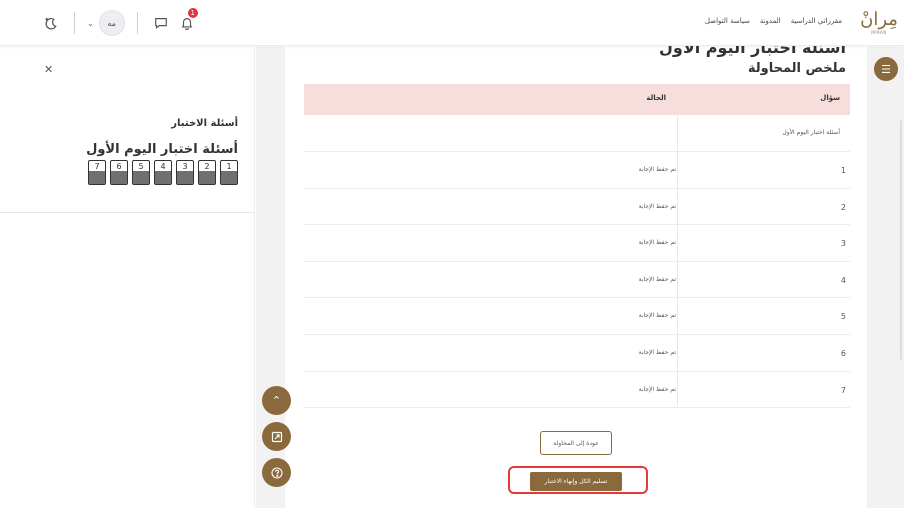 The width and height of the screenshot is (904, 508). I want to click on question-navigation: 1 2 3 4 5 6 7, so click(163, 172).